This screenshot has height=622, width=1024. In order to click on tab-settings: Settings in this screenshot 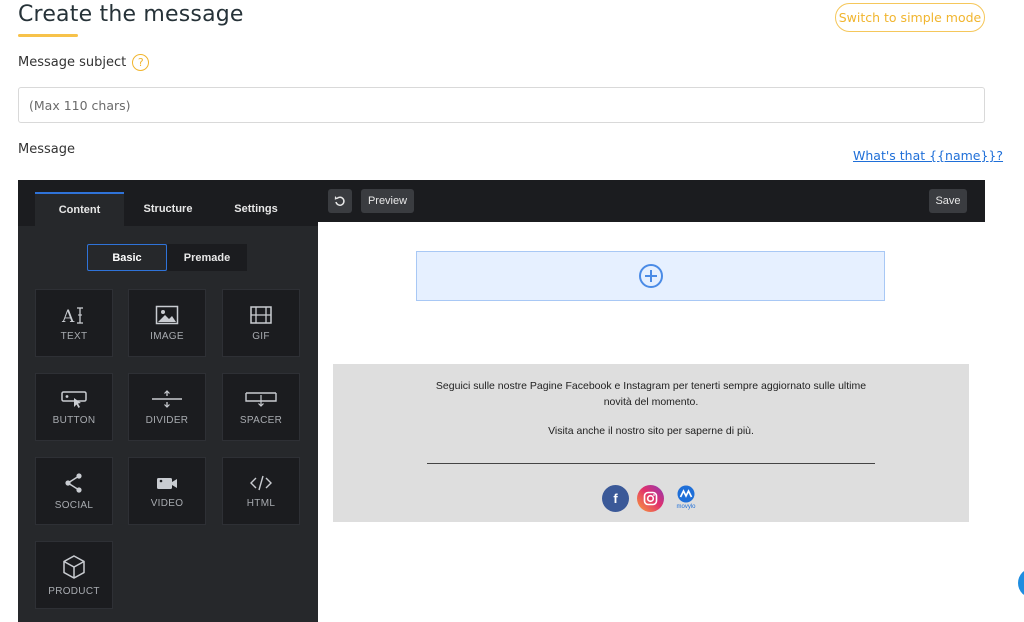, I will do `click(256, 209)`.